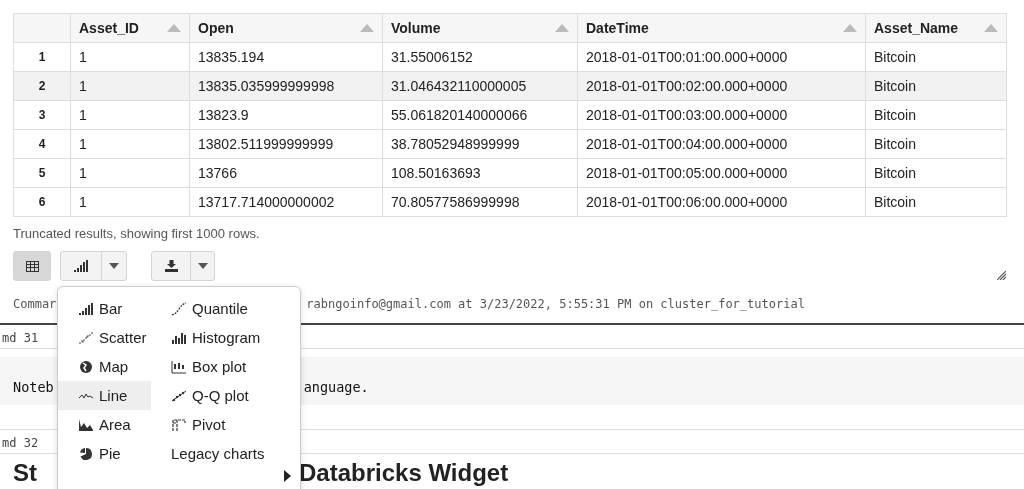 Image resolution: width=1024 pixels, height=489 pixels. I want to click on pie-chart-icon, so click(86, 453).